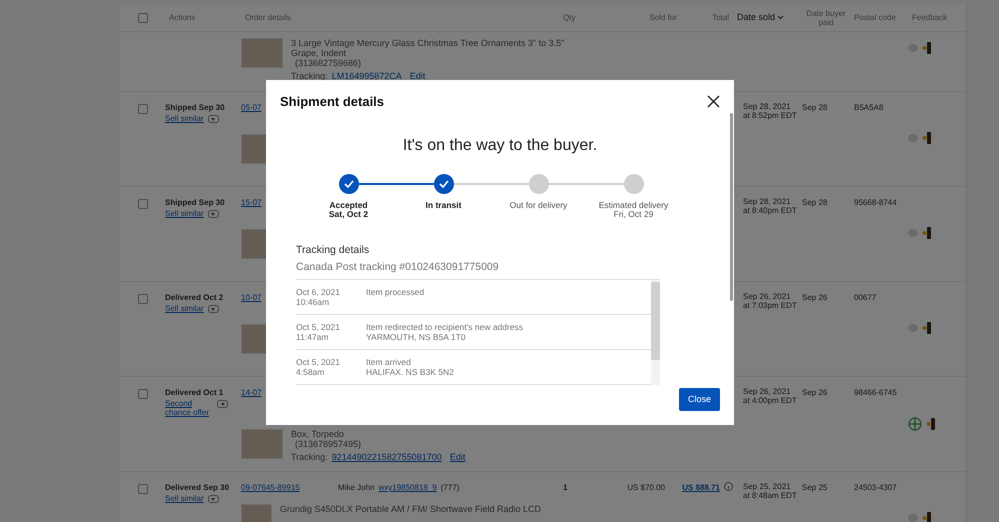 This screenshot has width=999, height=522. What do you see at coordinates (318, 434) in the screenshot?
I see `item-title: Box, Torpedo` at bounding box center [318, 434].